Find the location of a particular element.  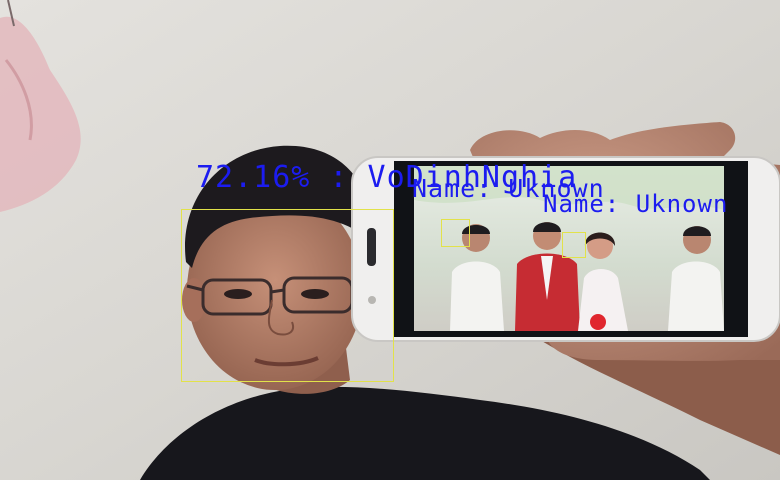

face-bounding-box-photo-left is located at coordinates (455, 233).